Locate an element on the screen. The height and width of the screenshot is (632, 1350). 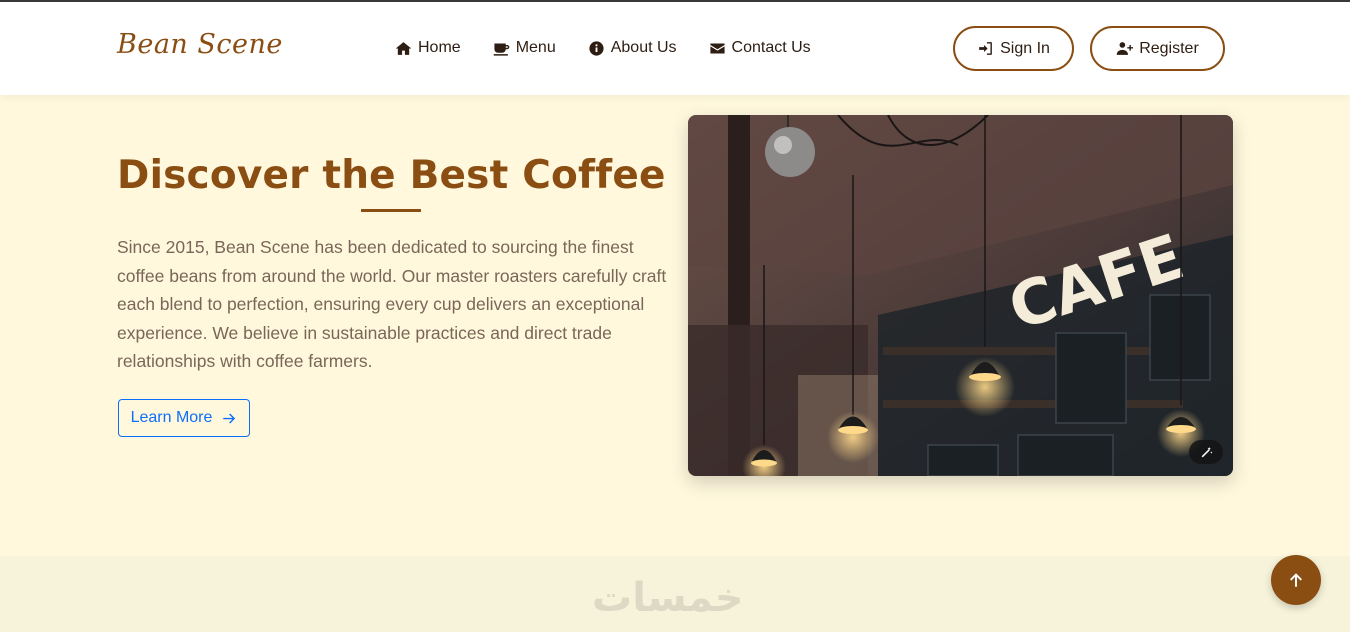
magic-wand-badge is located at coordinates (1206, 452).